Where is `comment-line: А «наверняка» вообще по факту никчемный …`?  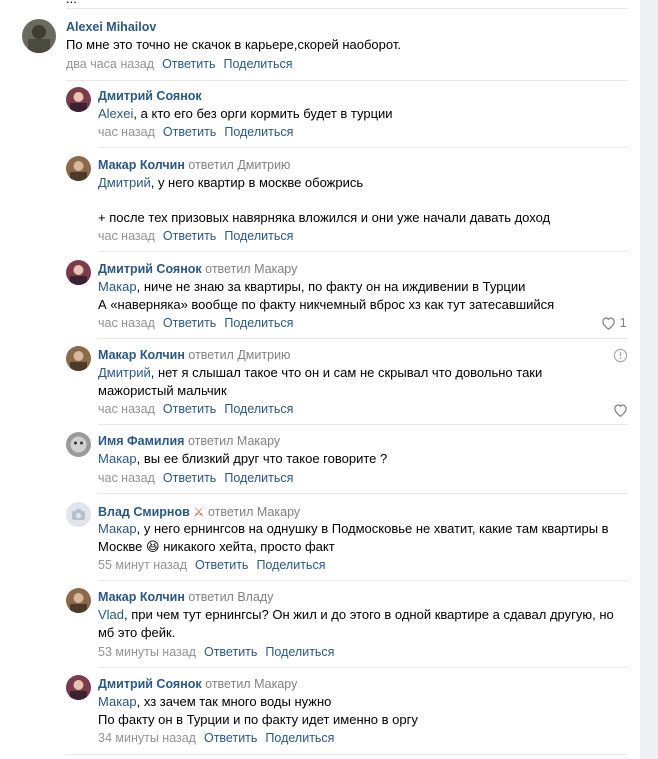
comment-line: А «наверняка» вообще по факту никчемный … is located at coordinates (326, 304).